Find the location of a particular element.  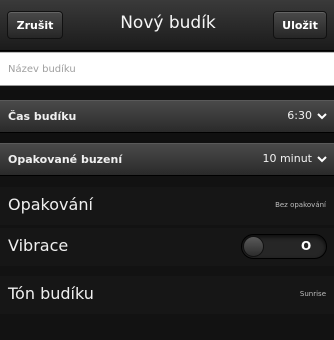

vibration-row: Vibrace O is located at coordinates (167, 247).